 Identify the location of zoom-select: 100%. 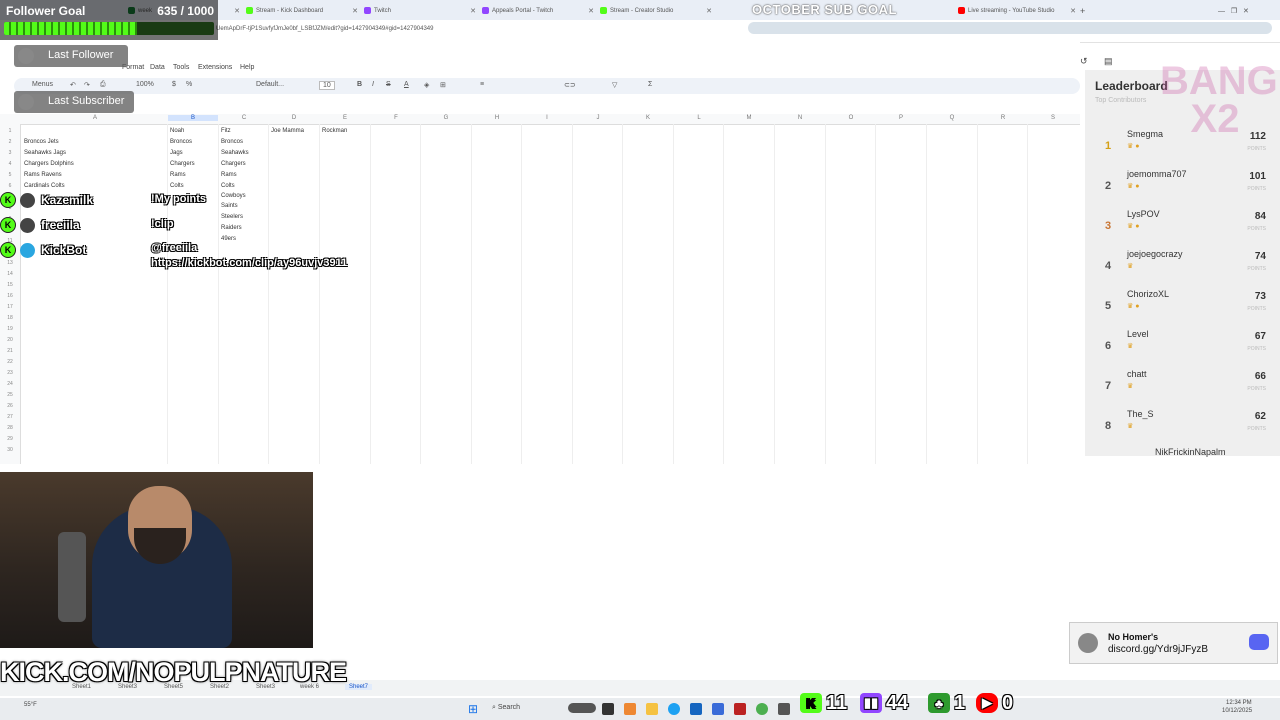
(145, 84).